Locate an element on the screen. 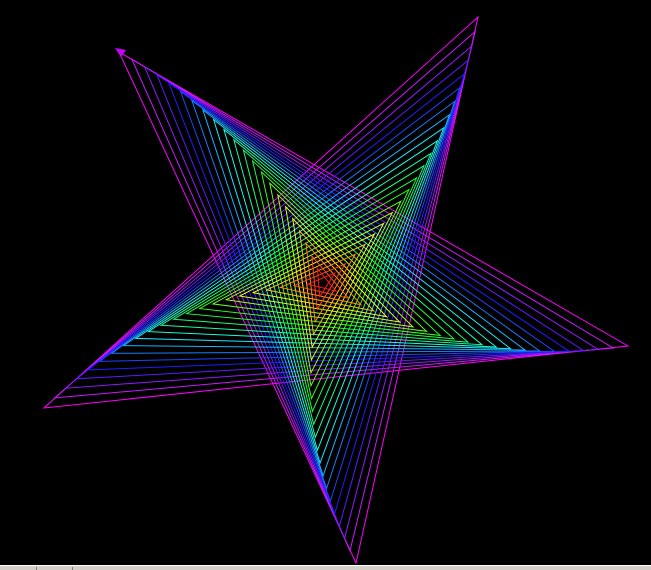 Image resolution: width=651 pixels, height=570 pixels. status-bar is located at coordinates (325, 567).